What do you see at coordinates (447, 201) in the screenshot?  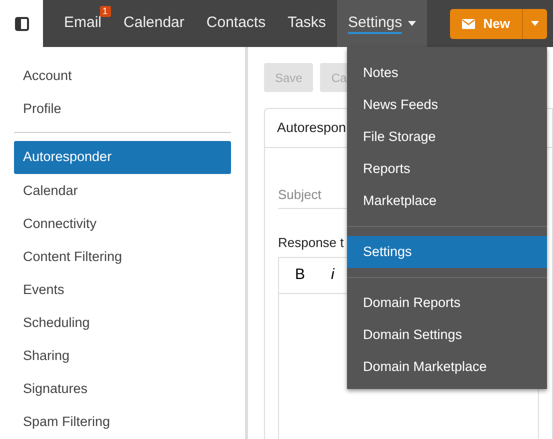 I see `menu-item: Marketplace` at bounding box center [447, 201].